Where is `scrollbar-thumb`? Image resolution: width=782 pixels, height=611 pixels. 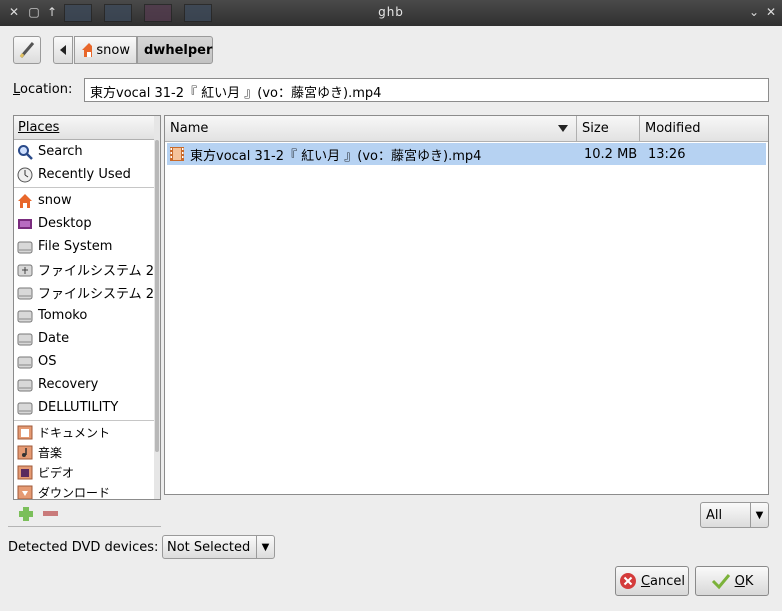
scrollbar-thumb is located at coordinates (157, 296).